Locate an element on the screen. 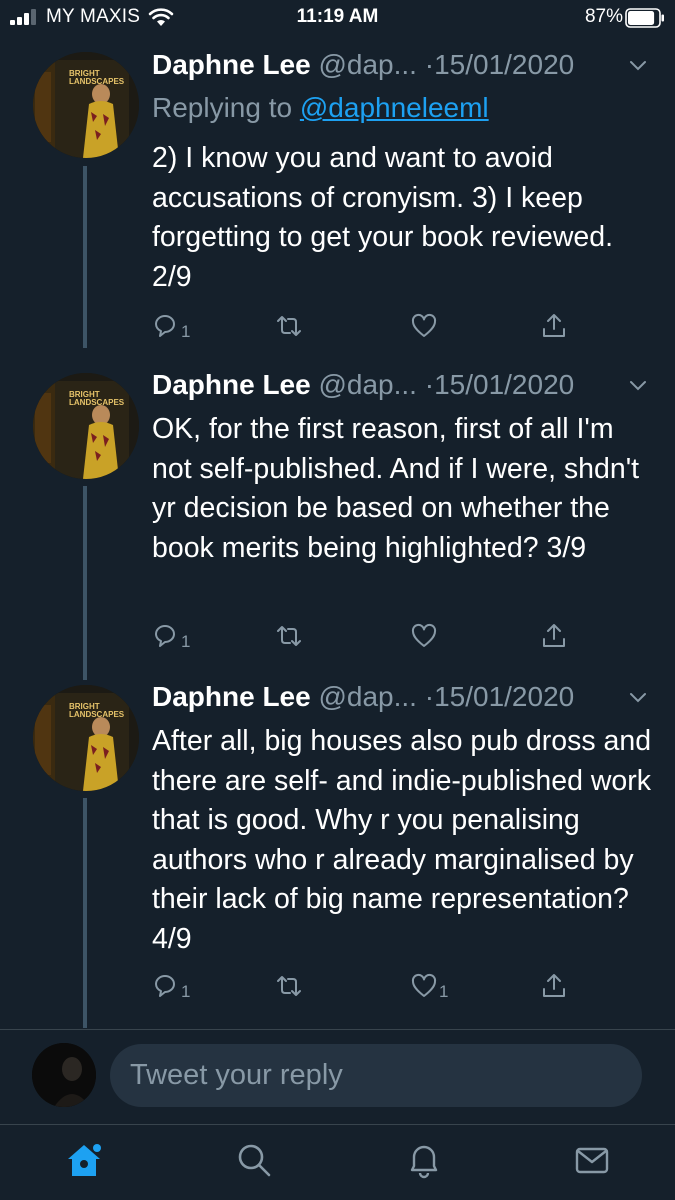  tab-notifications is located at coordinates (424, 1160).